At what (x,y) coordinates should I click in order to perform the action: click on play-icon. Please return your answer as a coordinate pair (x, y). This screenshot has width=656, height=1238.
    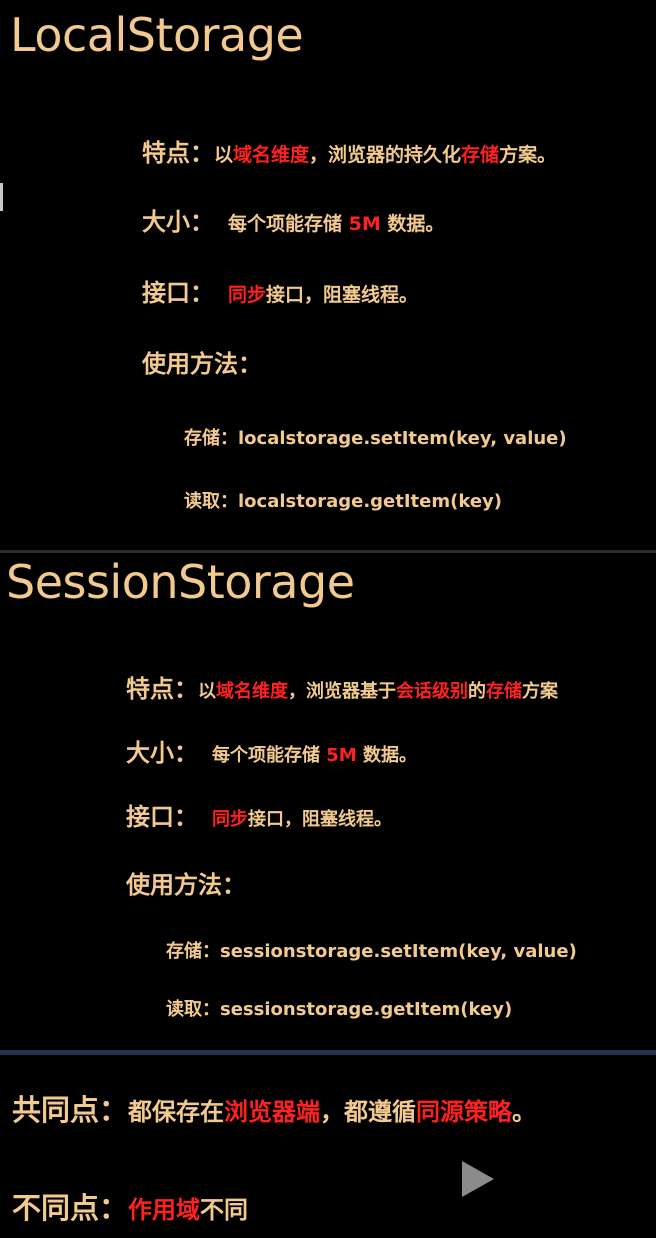
    Looking at the image, I should click on (478, 1179).